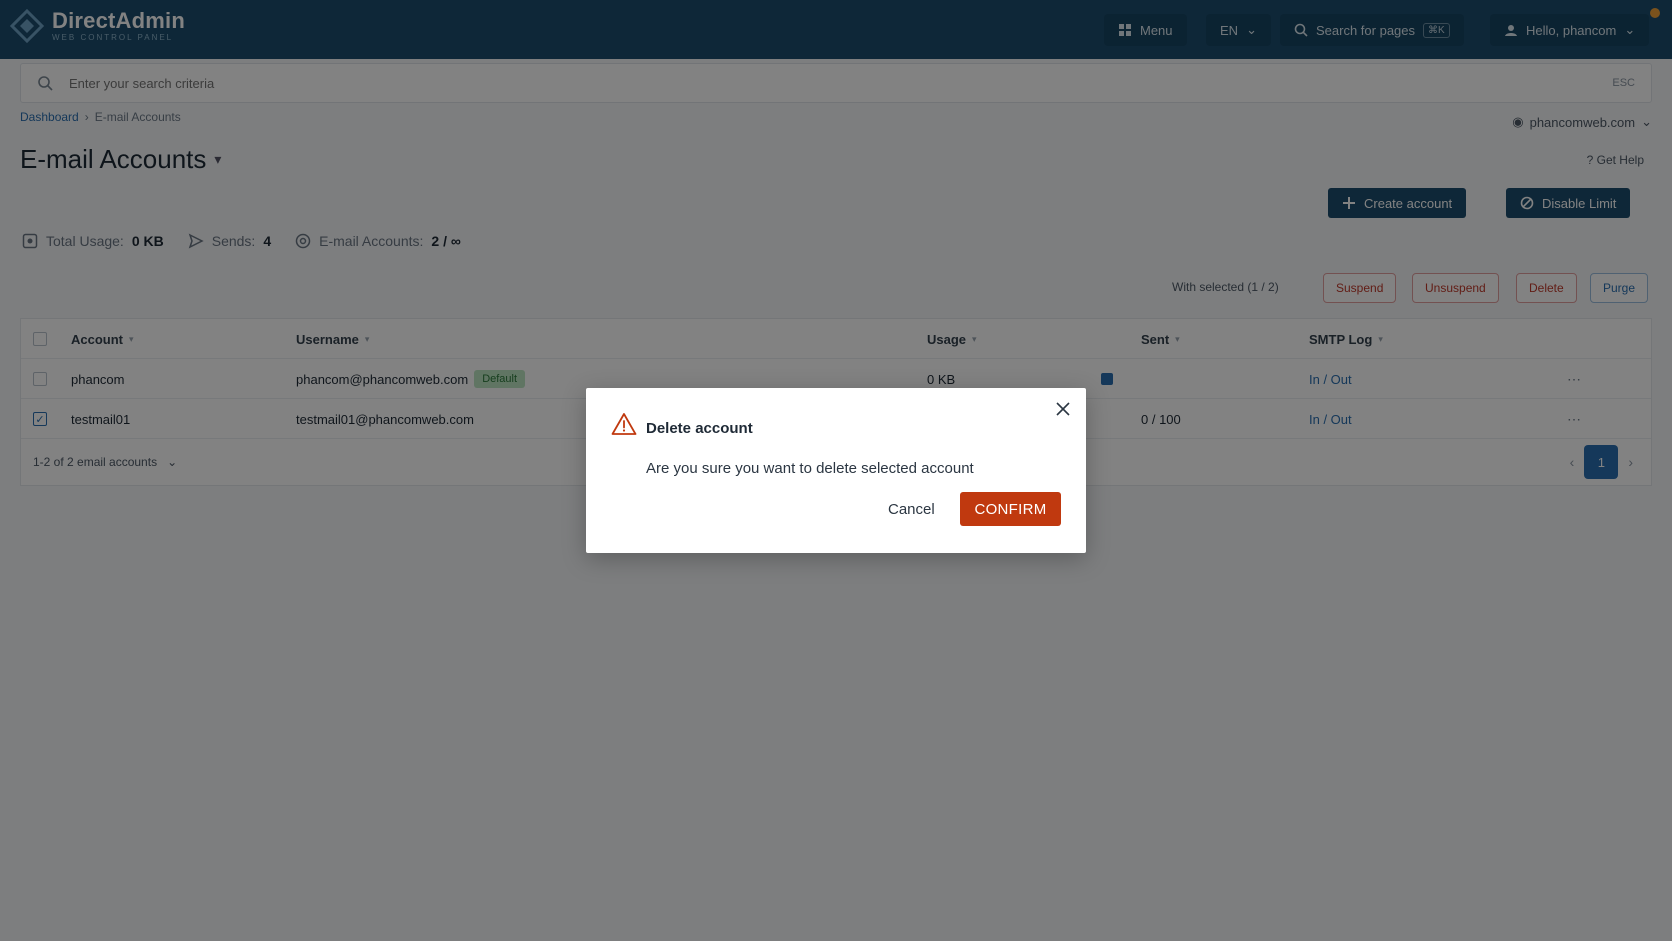  What do you see at coordinates (624, 424) in the screenshot?
I see `warning-icon` at bounding box center [624, 424].